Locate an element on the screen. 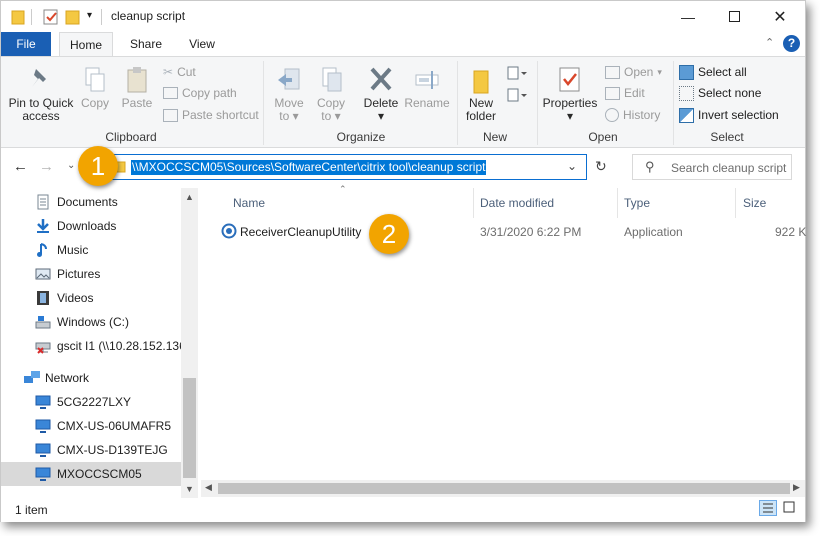 This screenshot has height=536, width=820. edit-label: Edit is located at coordinates (634, 93).